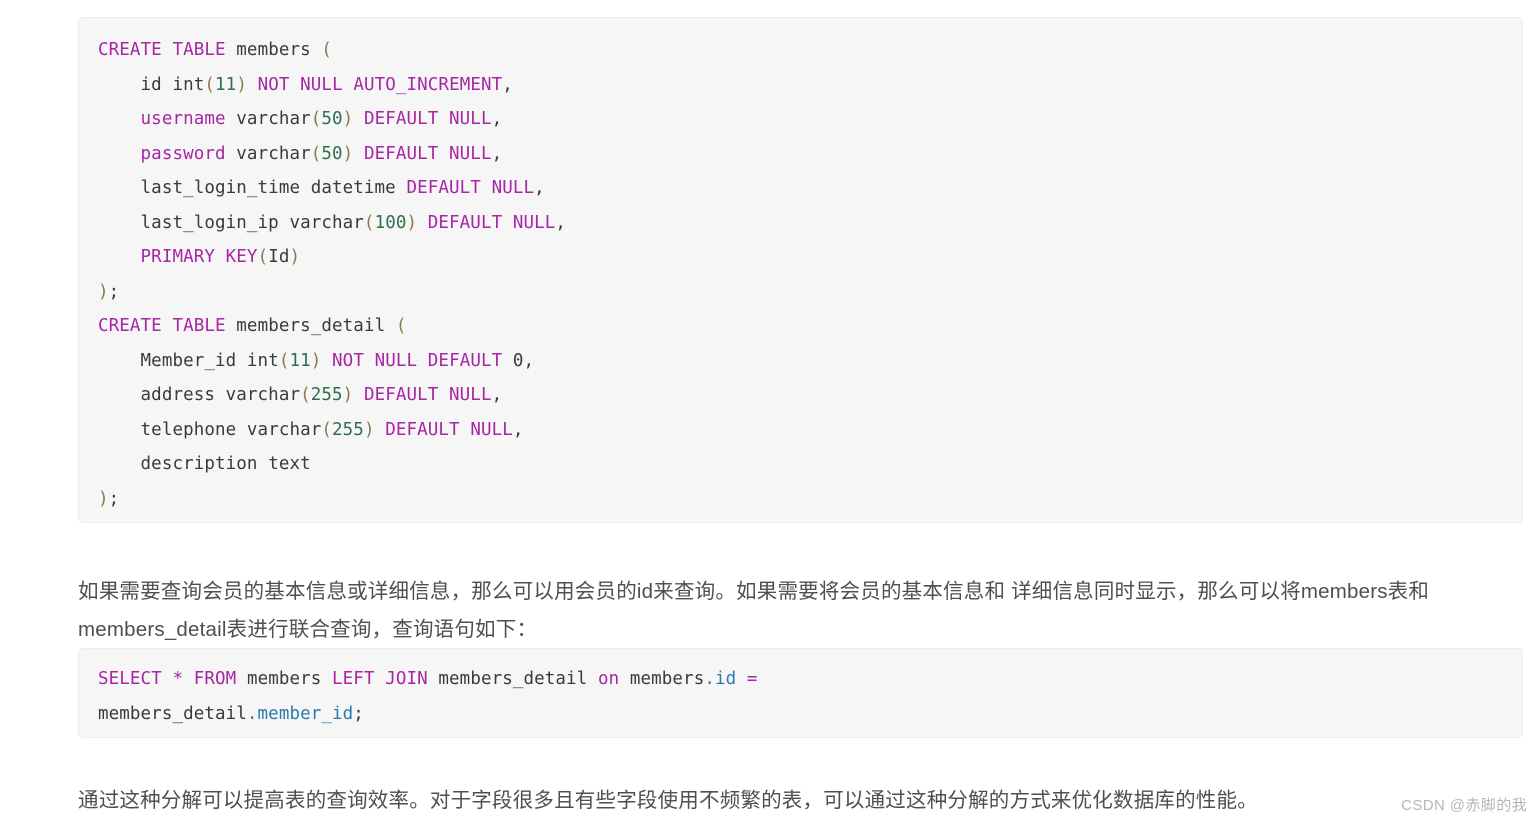 This screenshot has width=1539, height=821. Describe the element at coordinates (188, 429) in the screenshot. I see `sql-identifier: telephone` at that location.